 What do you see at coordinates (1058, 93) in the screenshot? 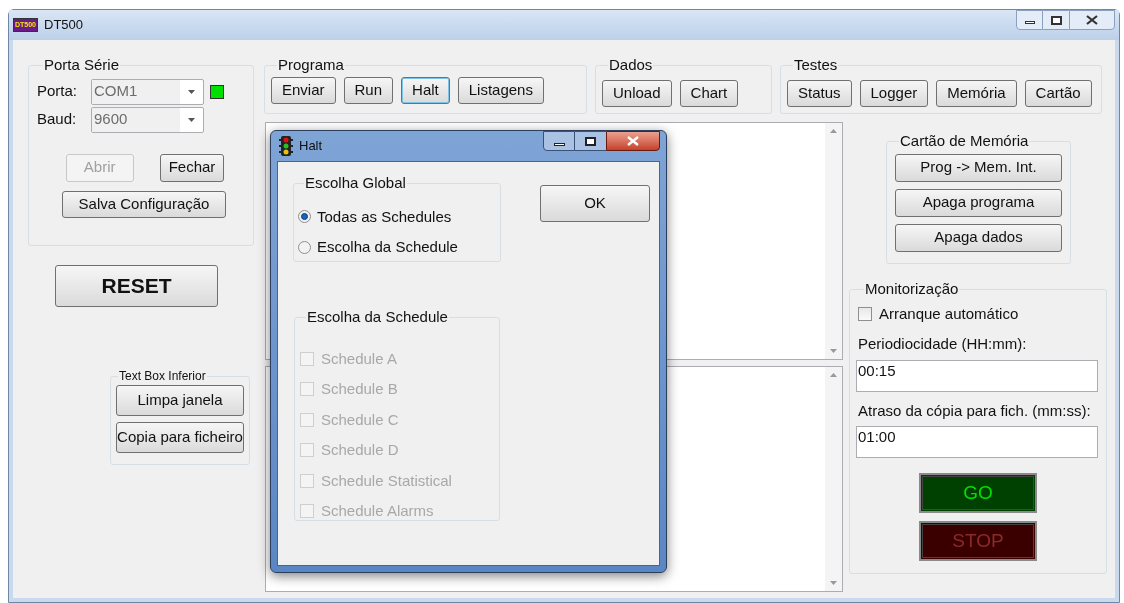
I see `toolbar-button: Cartão` at bounding box center [1058, 93].